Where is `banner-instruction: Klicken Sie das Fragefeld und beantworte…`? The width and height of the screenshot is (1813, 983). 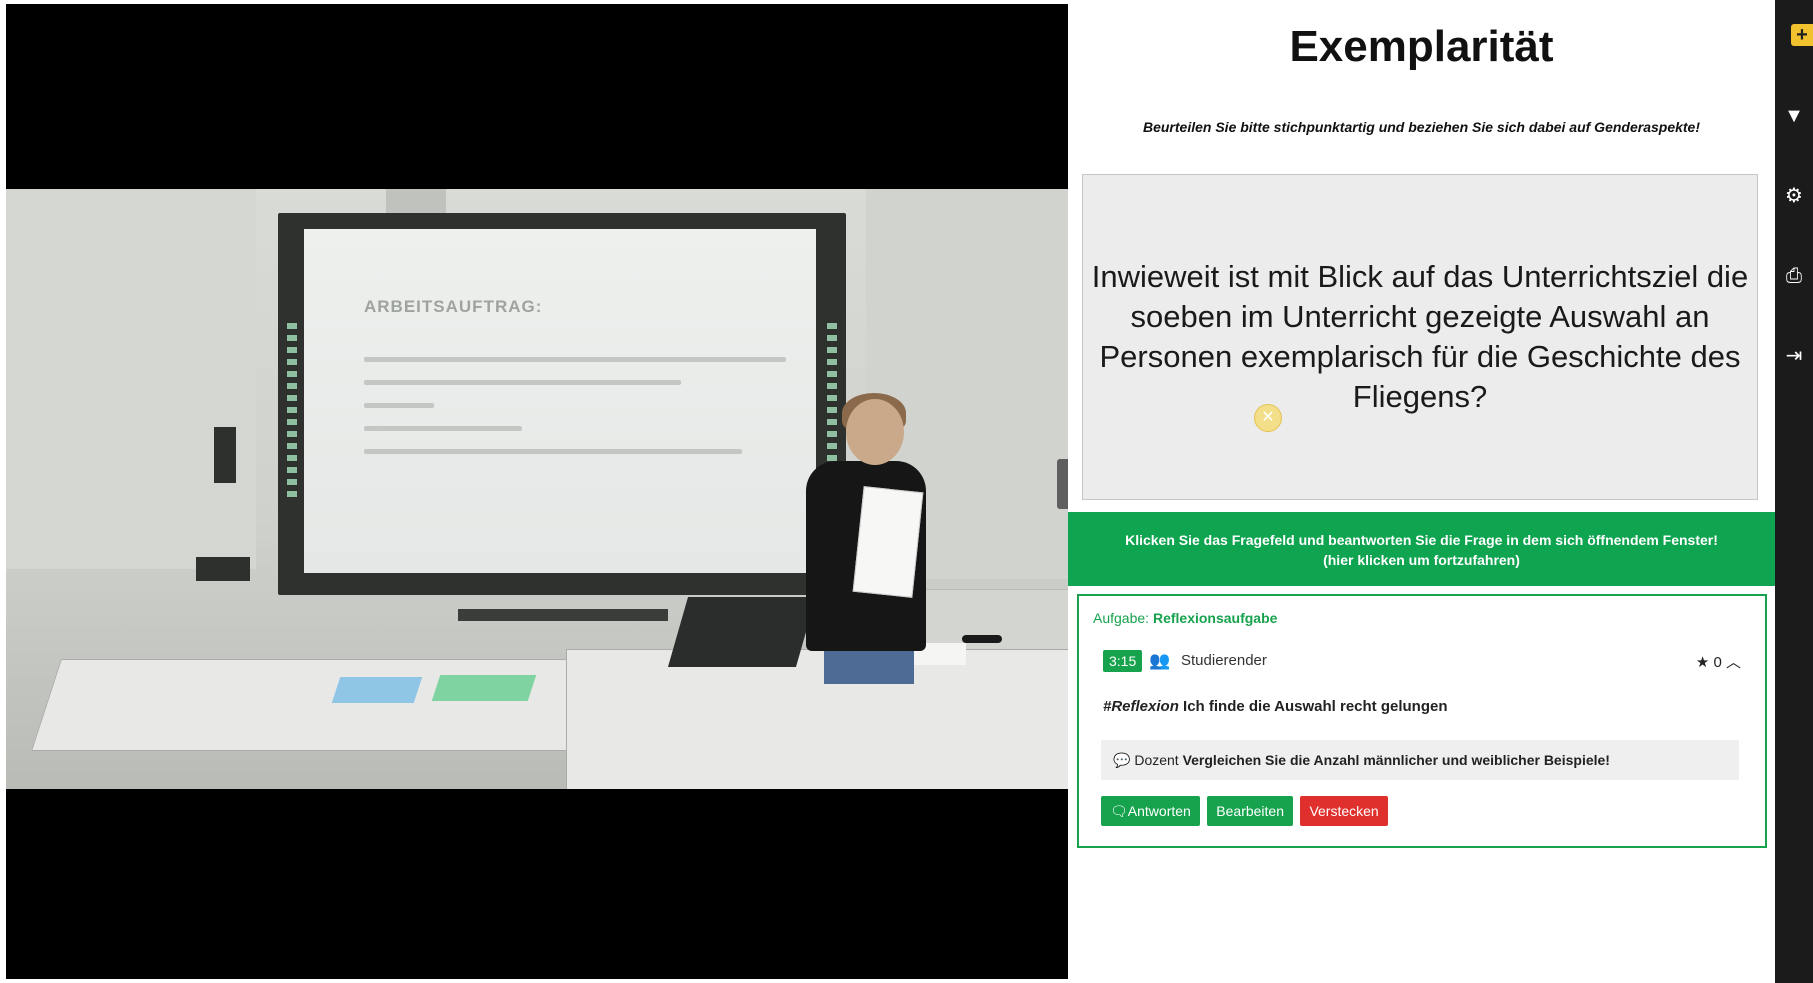
banner-instruction: Klicken Sie das Fragefeld und beantworte… is located at coordinates (1421, 540).